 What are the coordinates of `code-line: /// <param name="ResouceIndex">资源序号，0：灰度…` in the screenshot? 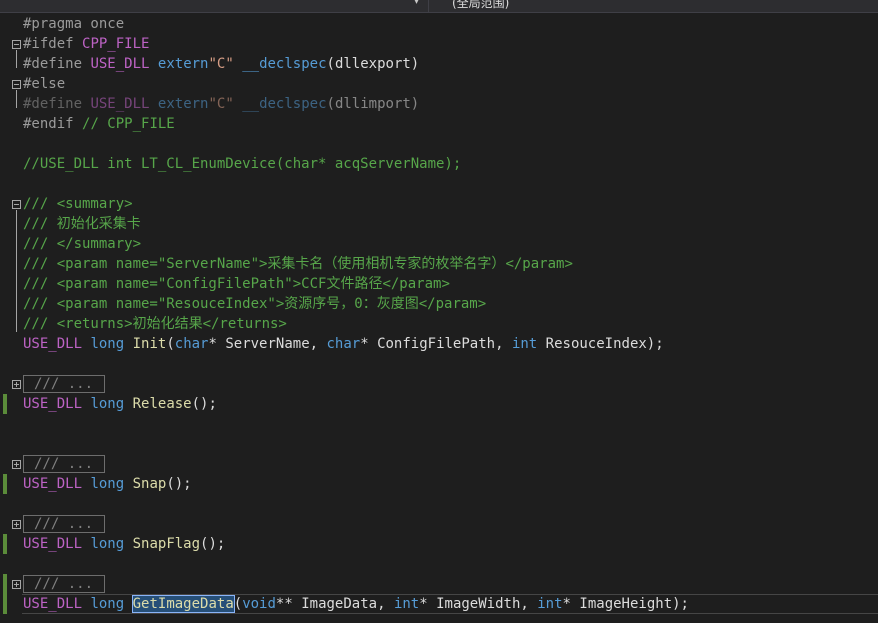 It's located at (254, 304).